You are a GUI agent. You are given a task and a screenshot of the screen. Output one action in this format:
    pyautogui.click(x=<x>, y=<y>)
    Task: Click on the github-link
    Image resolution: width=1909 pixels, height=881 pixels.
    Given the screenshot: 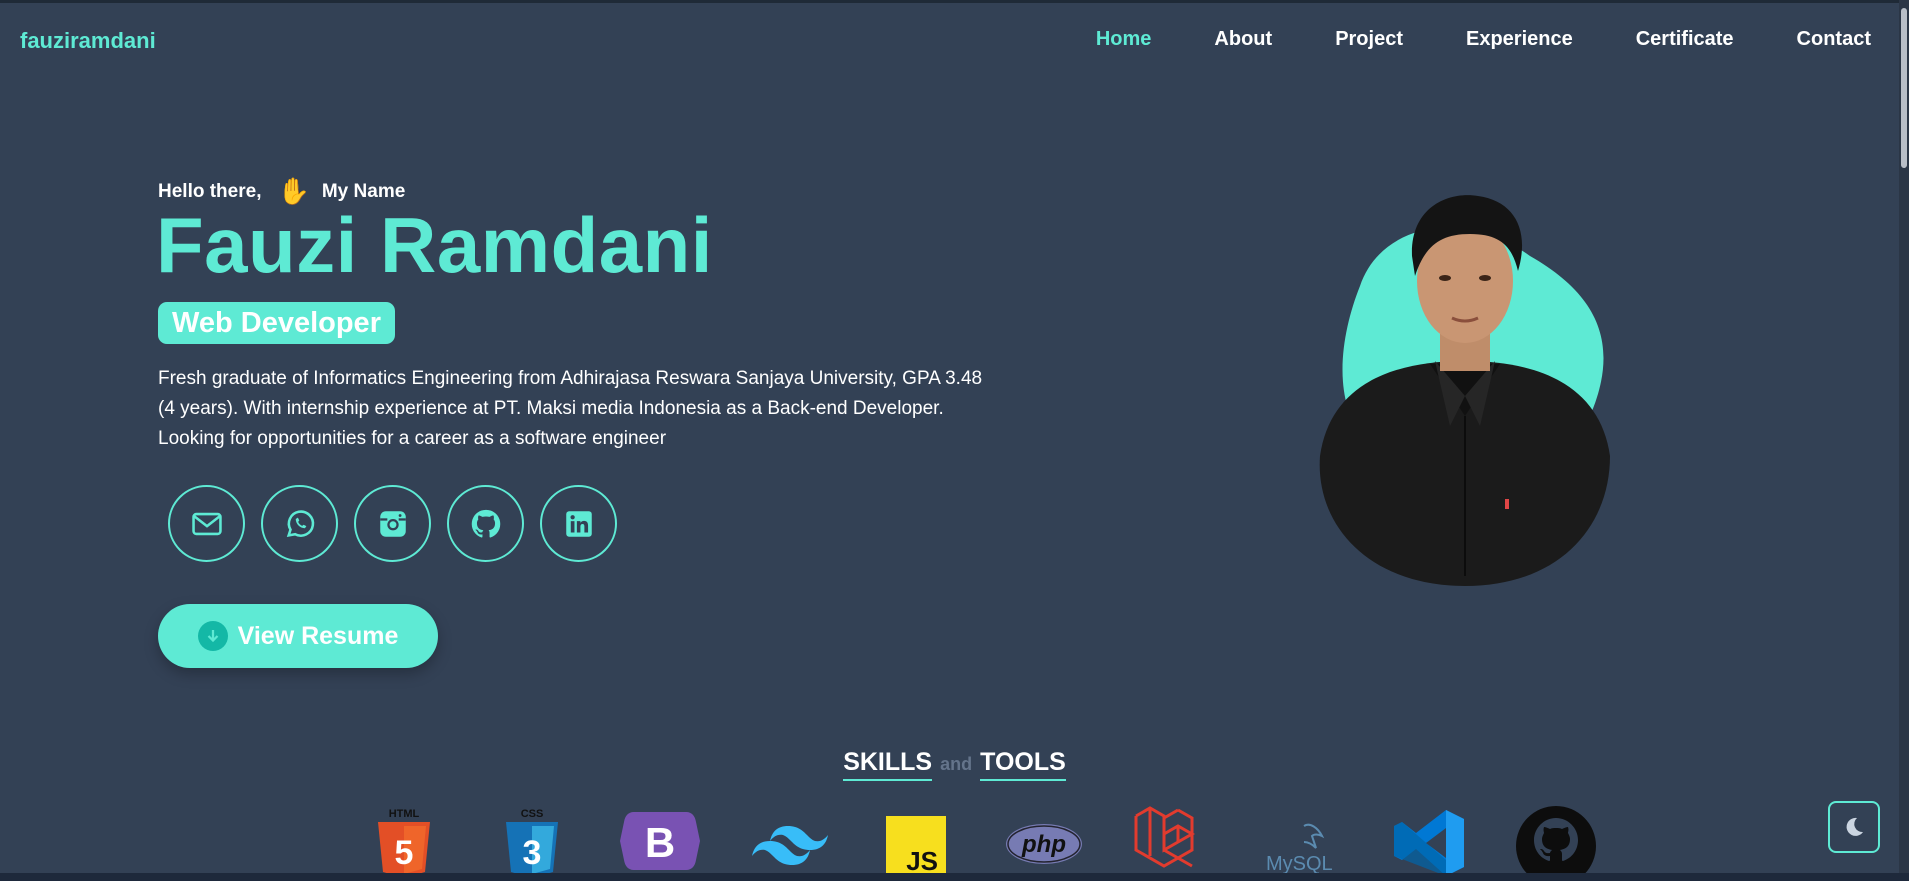 What is the action you would take?
    pyautogui.click(x=485, y=523)
    